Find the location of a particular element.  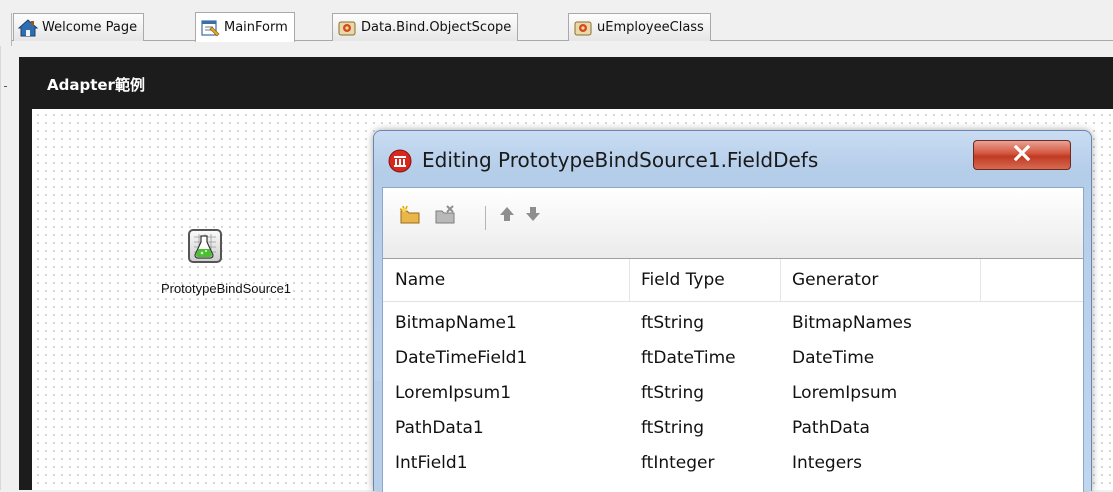

delete-field-icon is located at coordinates (445, 216).